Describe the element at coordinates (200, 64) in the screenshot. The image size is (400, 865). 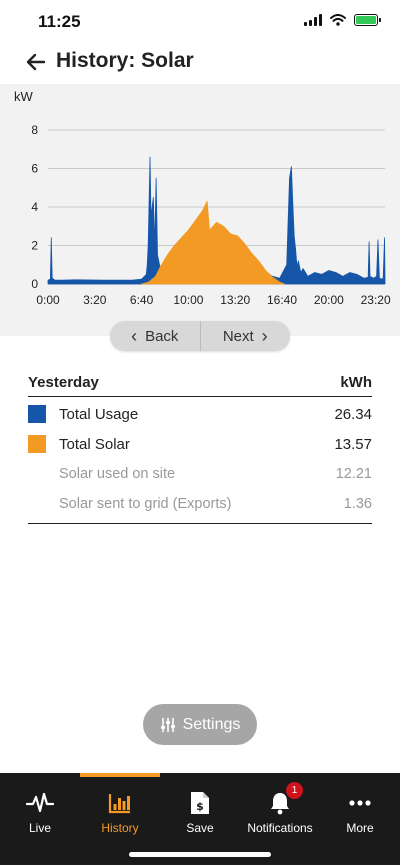
I see `header: History: Solar` at that location.